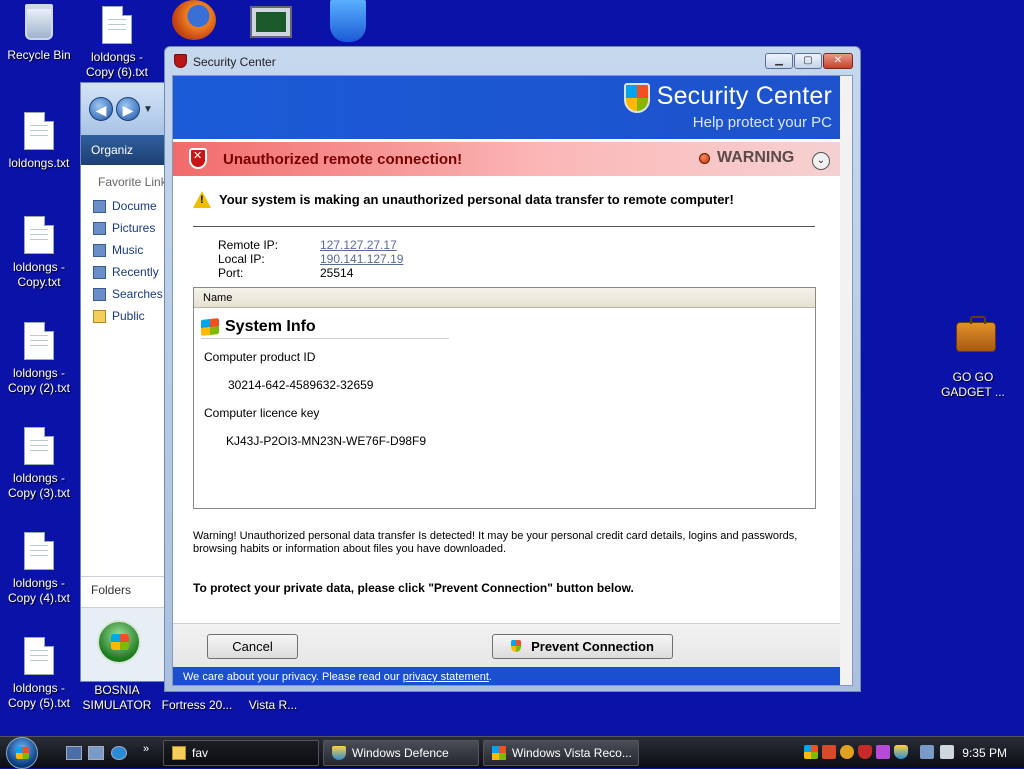  Describe the element at coordinates (202, 199) in the screenshot. I see `warning-icon` at that location.